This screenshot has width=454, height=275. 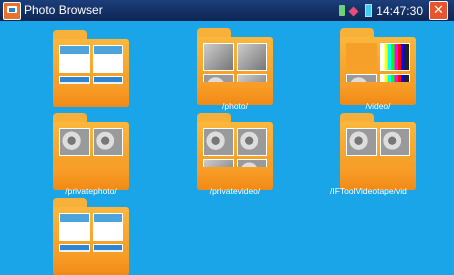 I want to click on folder-label: /video/, so click(x=378, y=106).